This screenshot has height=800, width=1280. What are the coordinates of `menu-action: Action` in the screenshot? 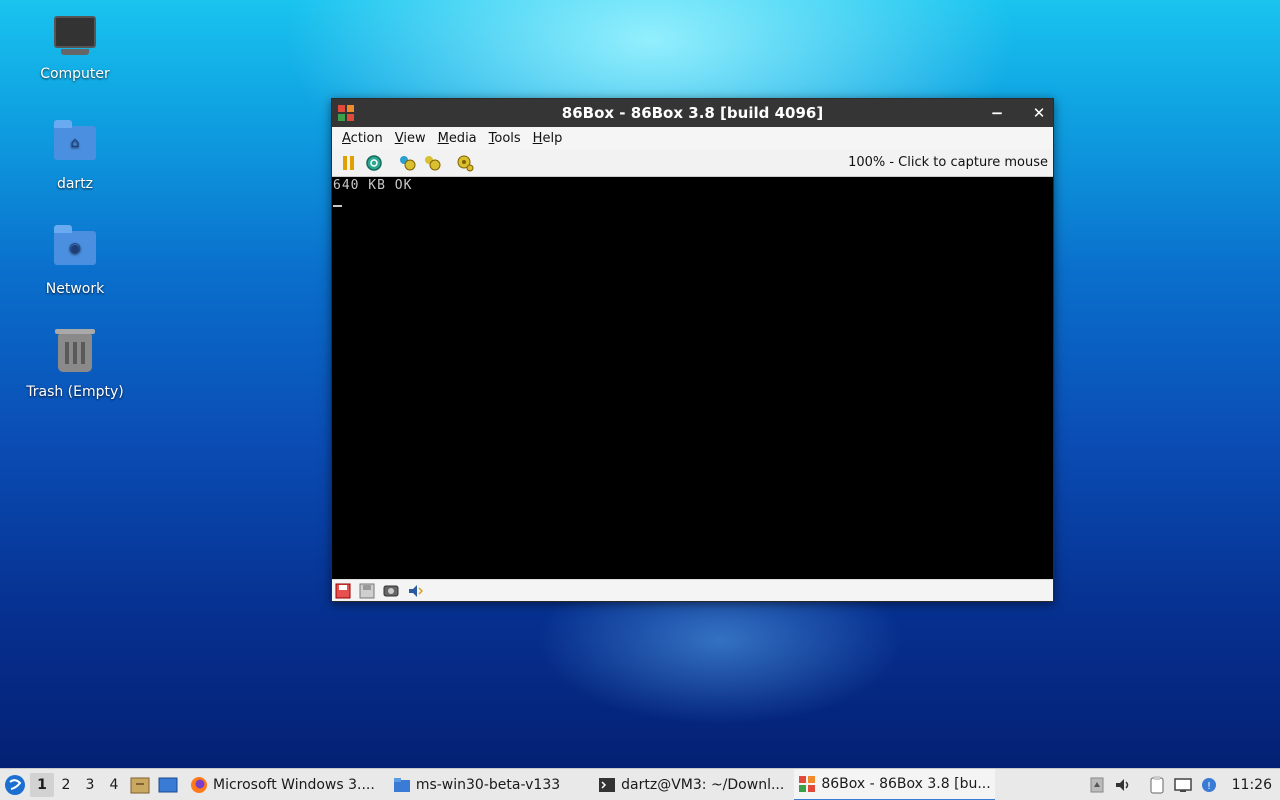 It's located at (362, 138).